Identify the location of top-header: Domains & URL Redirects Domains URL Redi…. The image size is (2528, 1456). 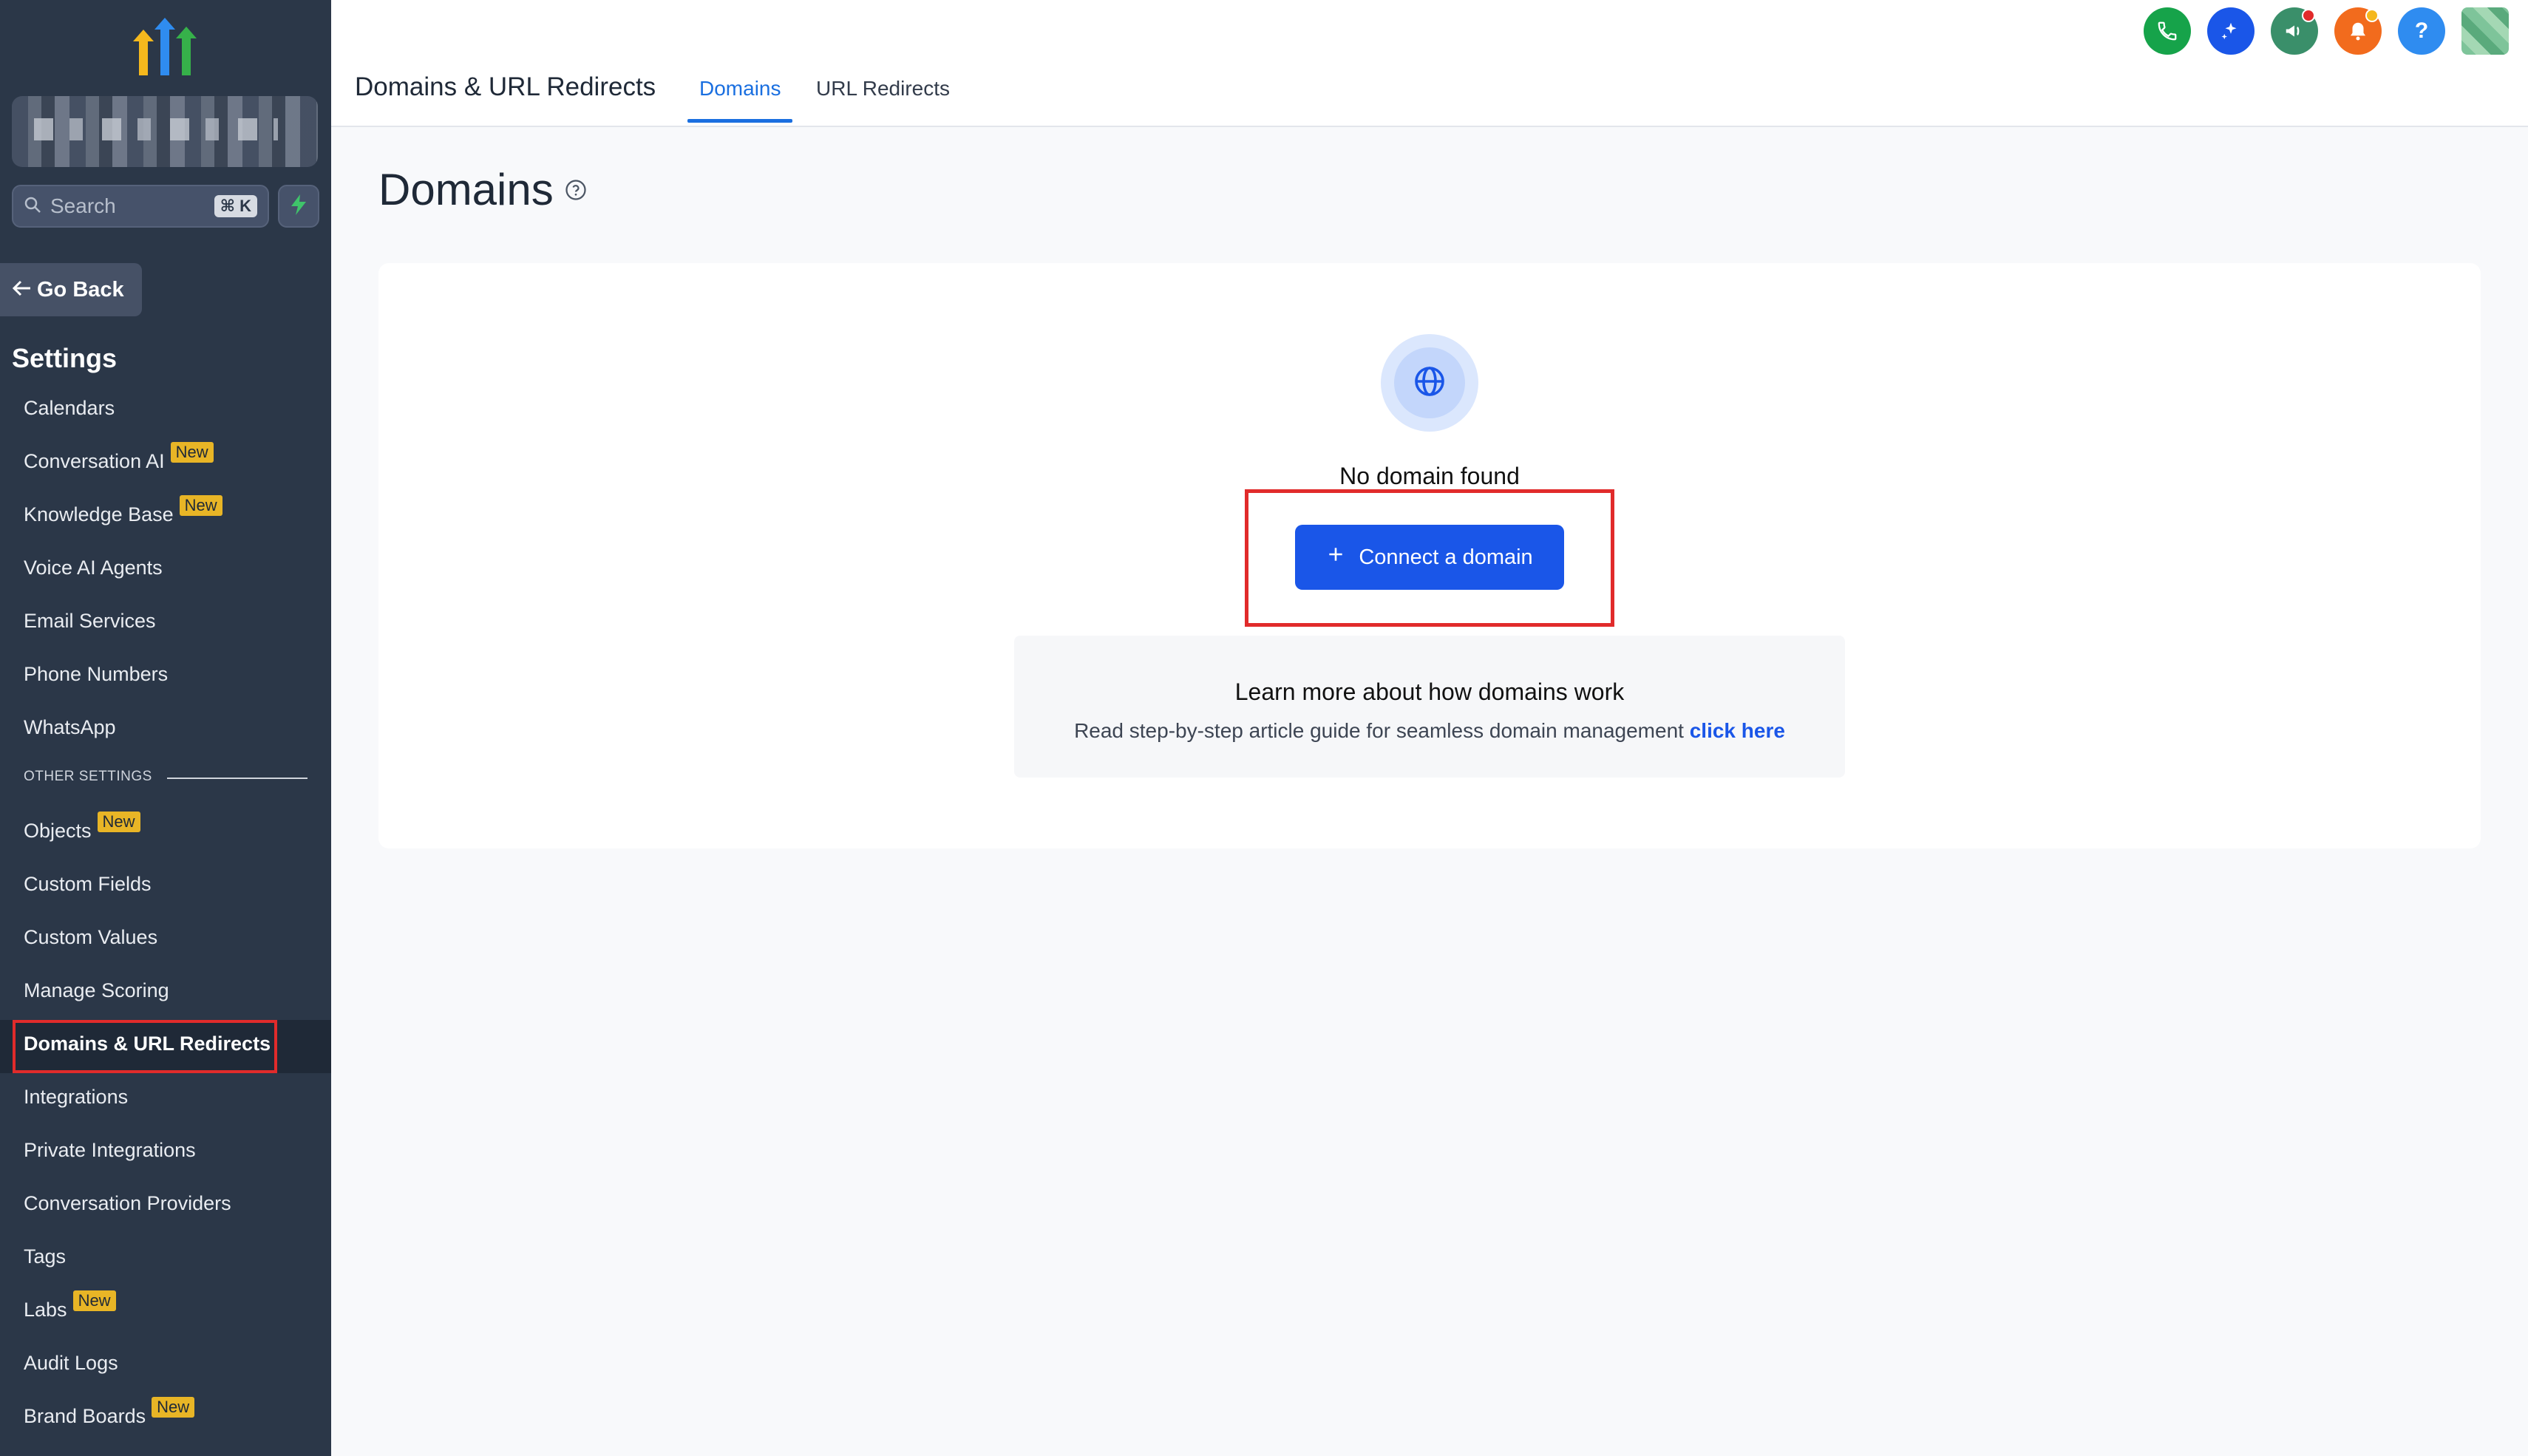
(1429, 63).